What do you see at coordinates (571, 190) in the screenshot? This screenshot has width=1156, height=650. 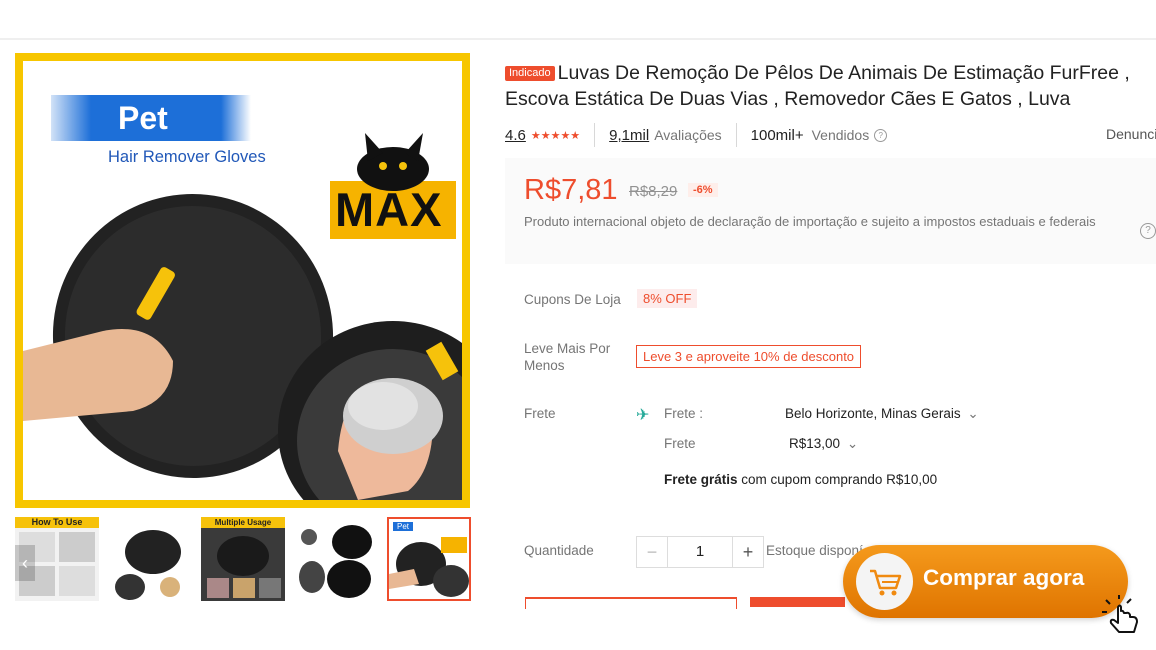 I see `current-price: R$7,81` at bounding box center [571, 190].